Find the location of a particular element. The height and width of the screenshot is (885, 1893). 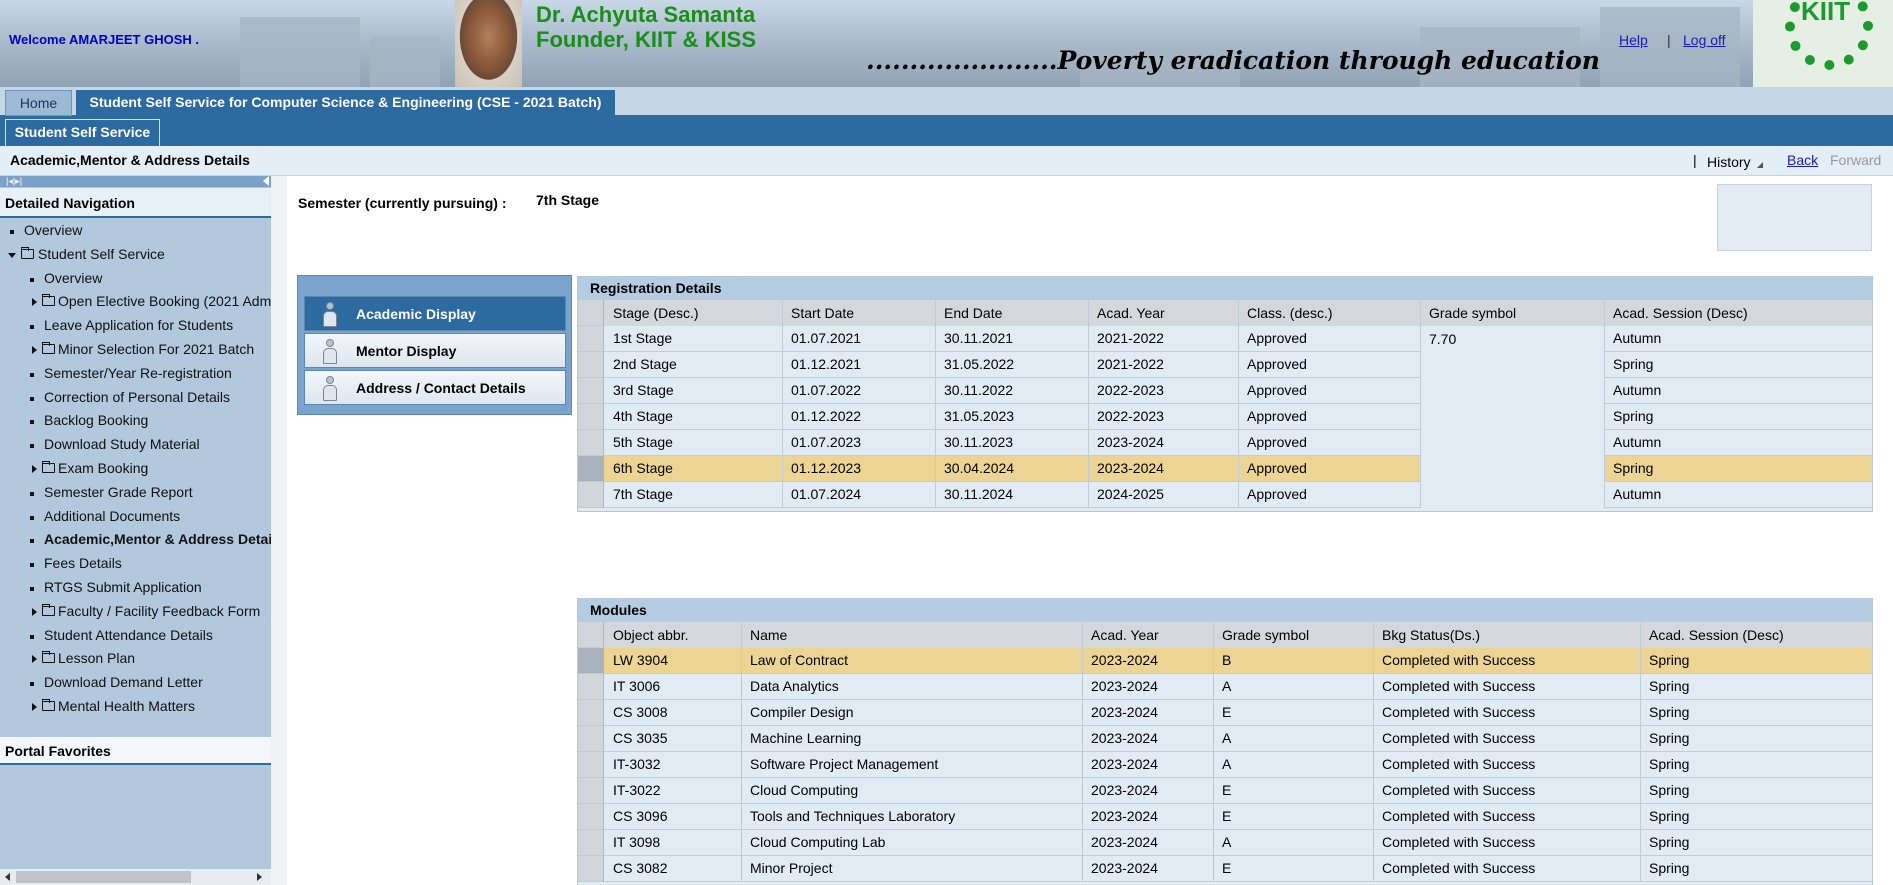

sidebar-item: Additional Documents is located at coordinates (145, 519).